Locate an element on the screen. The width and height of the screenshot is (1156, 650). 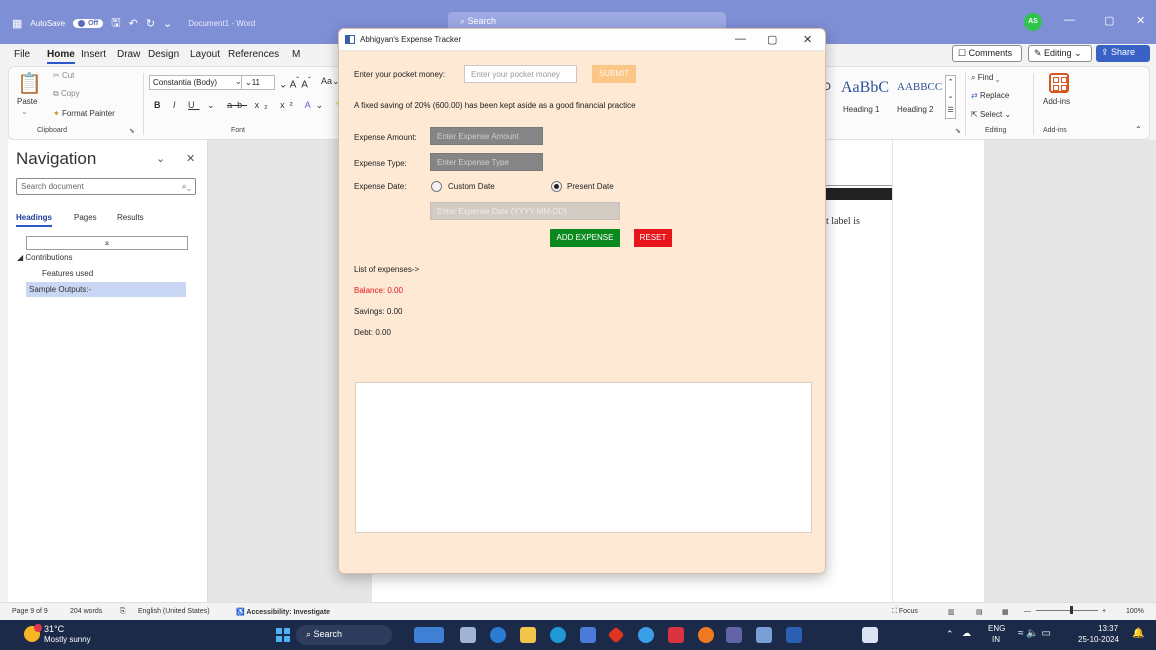
expense-amount-input is located at coordinates (486, 136).